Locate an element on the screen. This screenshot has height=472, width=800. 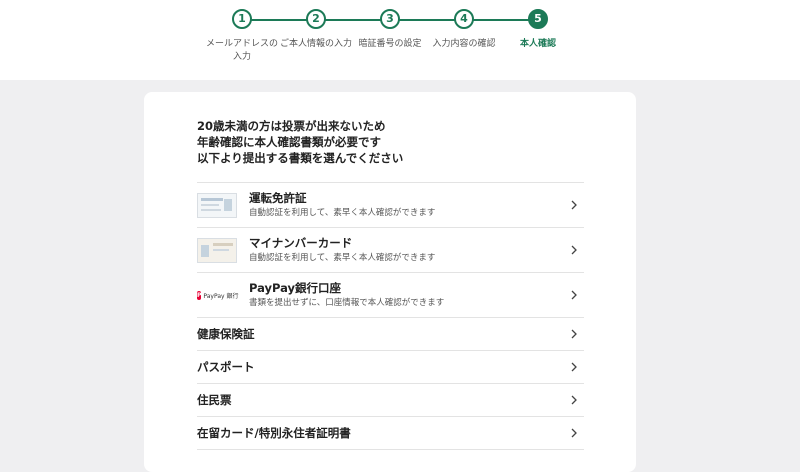
step-2-circle: 2 is located at coordinates (316, 19).